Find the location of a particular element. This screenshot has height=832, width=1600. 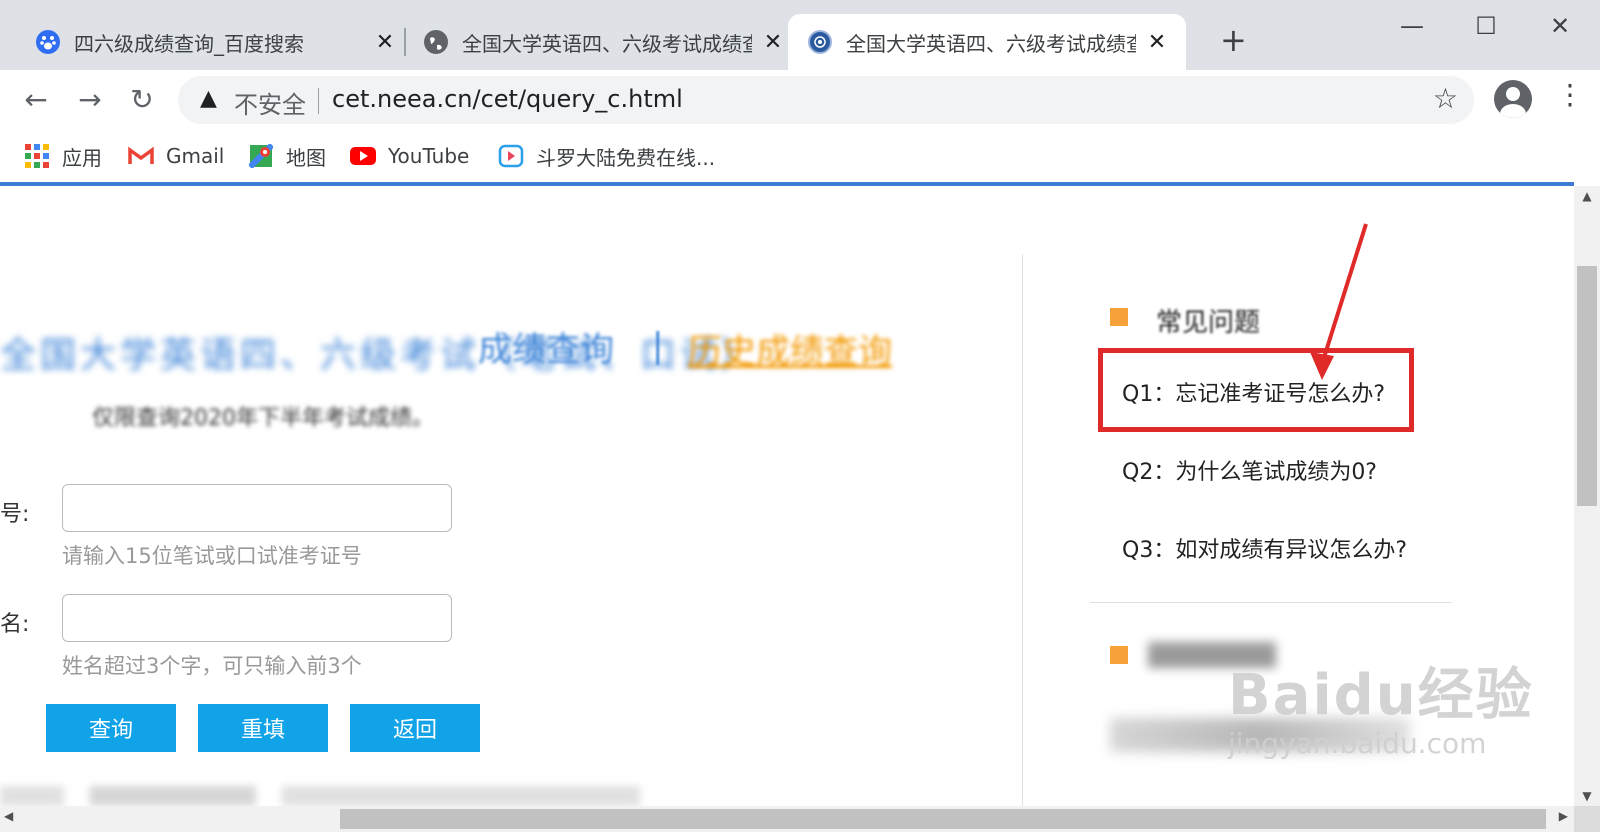

youtube-icon is located at coordinates (363, 156).